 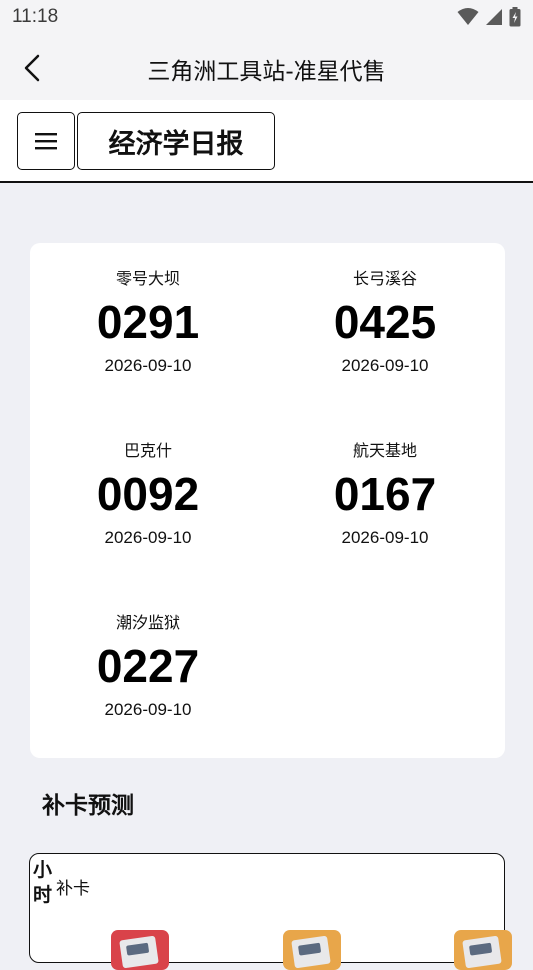 I want to click on code-item-4: 潮汐监狱 0227 2026-09-10, so click(x=148, y=666).